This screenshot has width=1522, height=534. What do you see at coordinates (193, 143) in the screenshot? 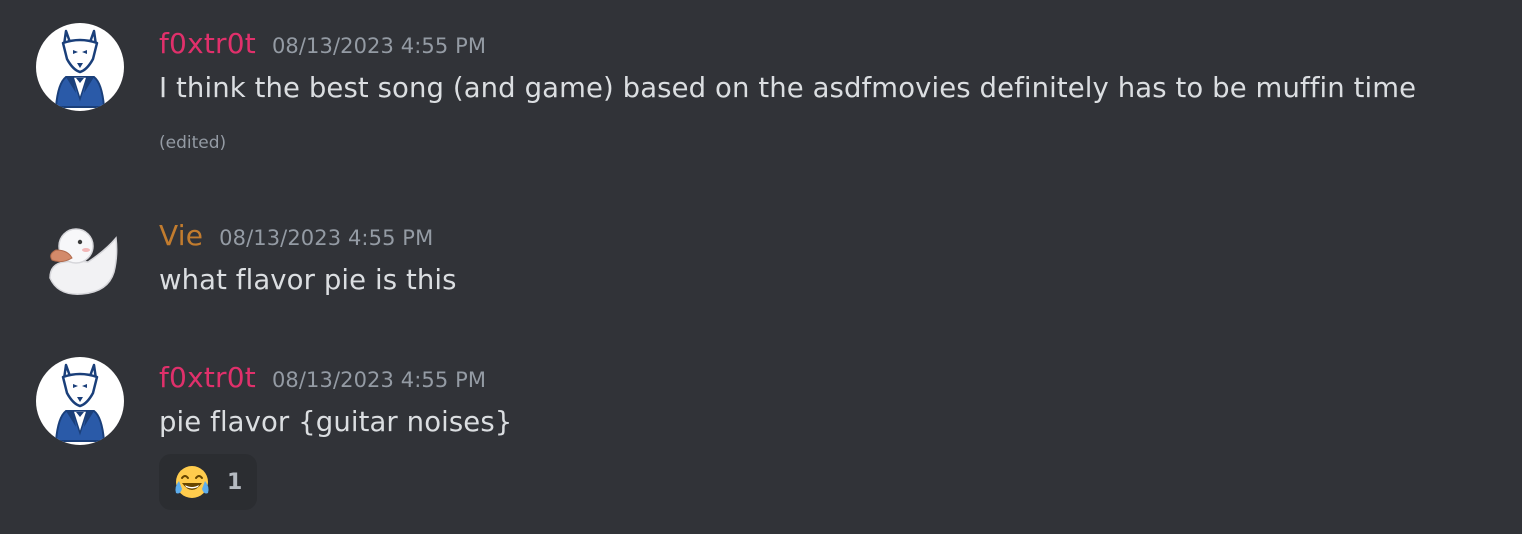
I see `edited-label: (edited)` at bounding box center [193, 143].